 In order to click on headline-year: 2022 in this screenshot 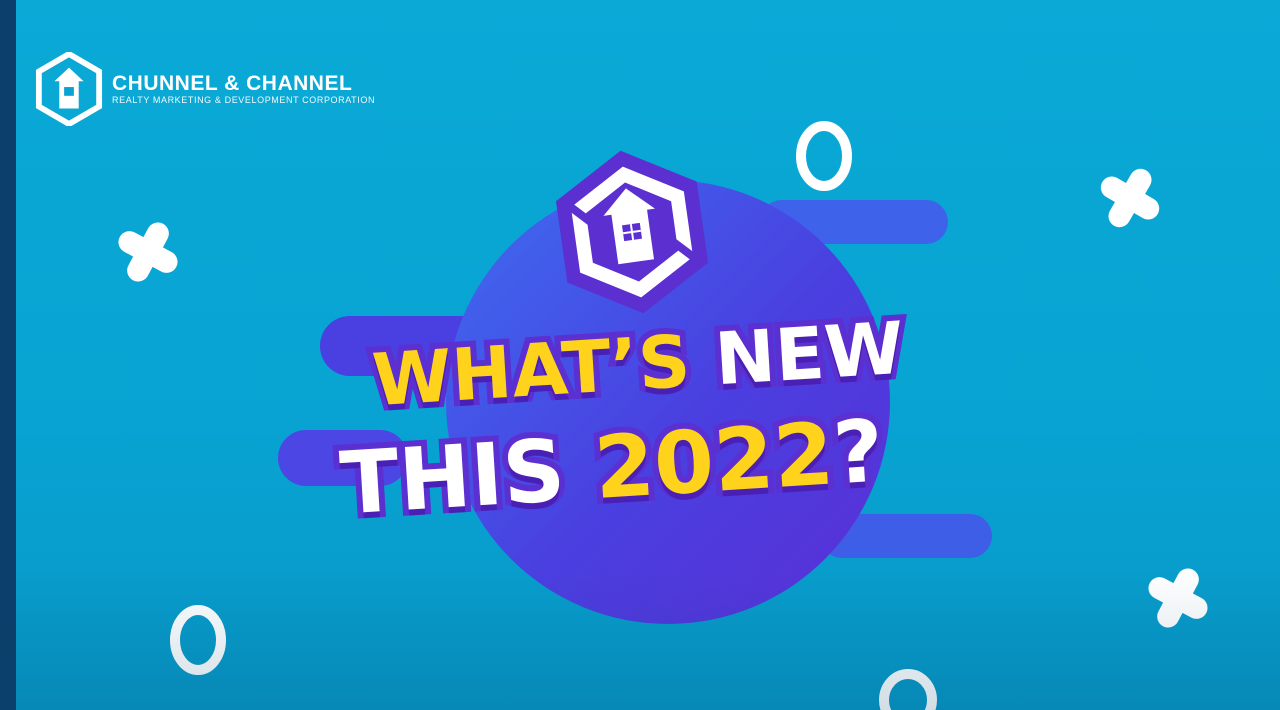, I will do `click(714, 462)`.